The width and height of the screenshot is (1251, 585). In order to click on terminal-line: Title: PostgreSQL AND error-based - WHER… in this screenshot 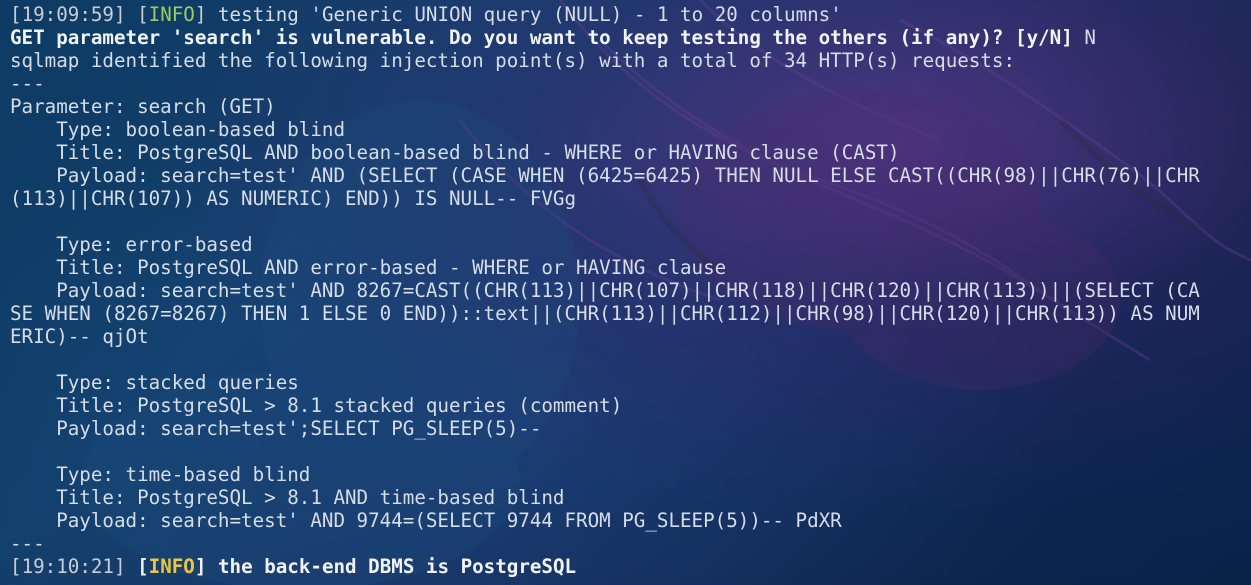, I will do `click(628, 267)`.